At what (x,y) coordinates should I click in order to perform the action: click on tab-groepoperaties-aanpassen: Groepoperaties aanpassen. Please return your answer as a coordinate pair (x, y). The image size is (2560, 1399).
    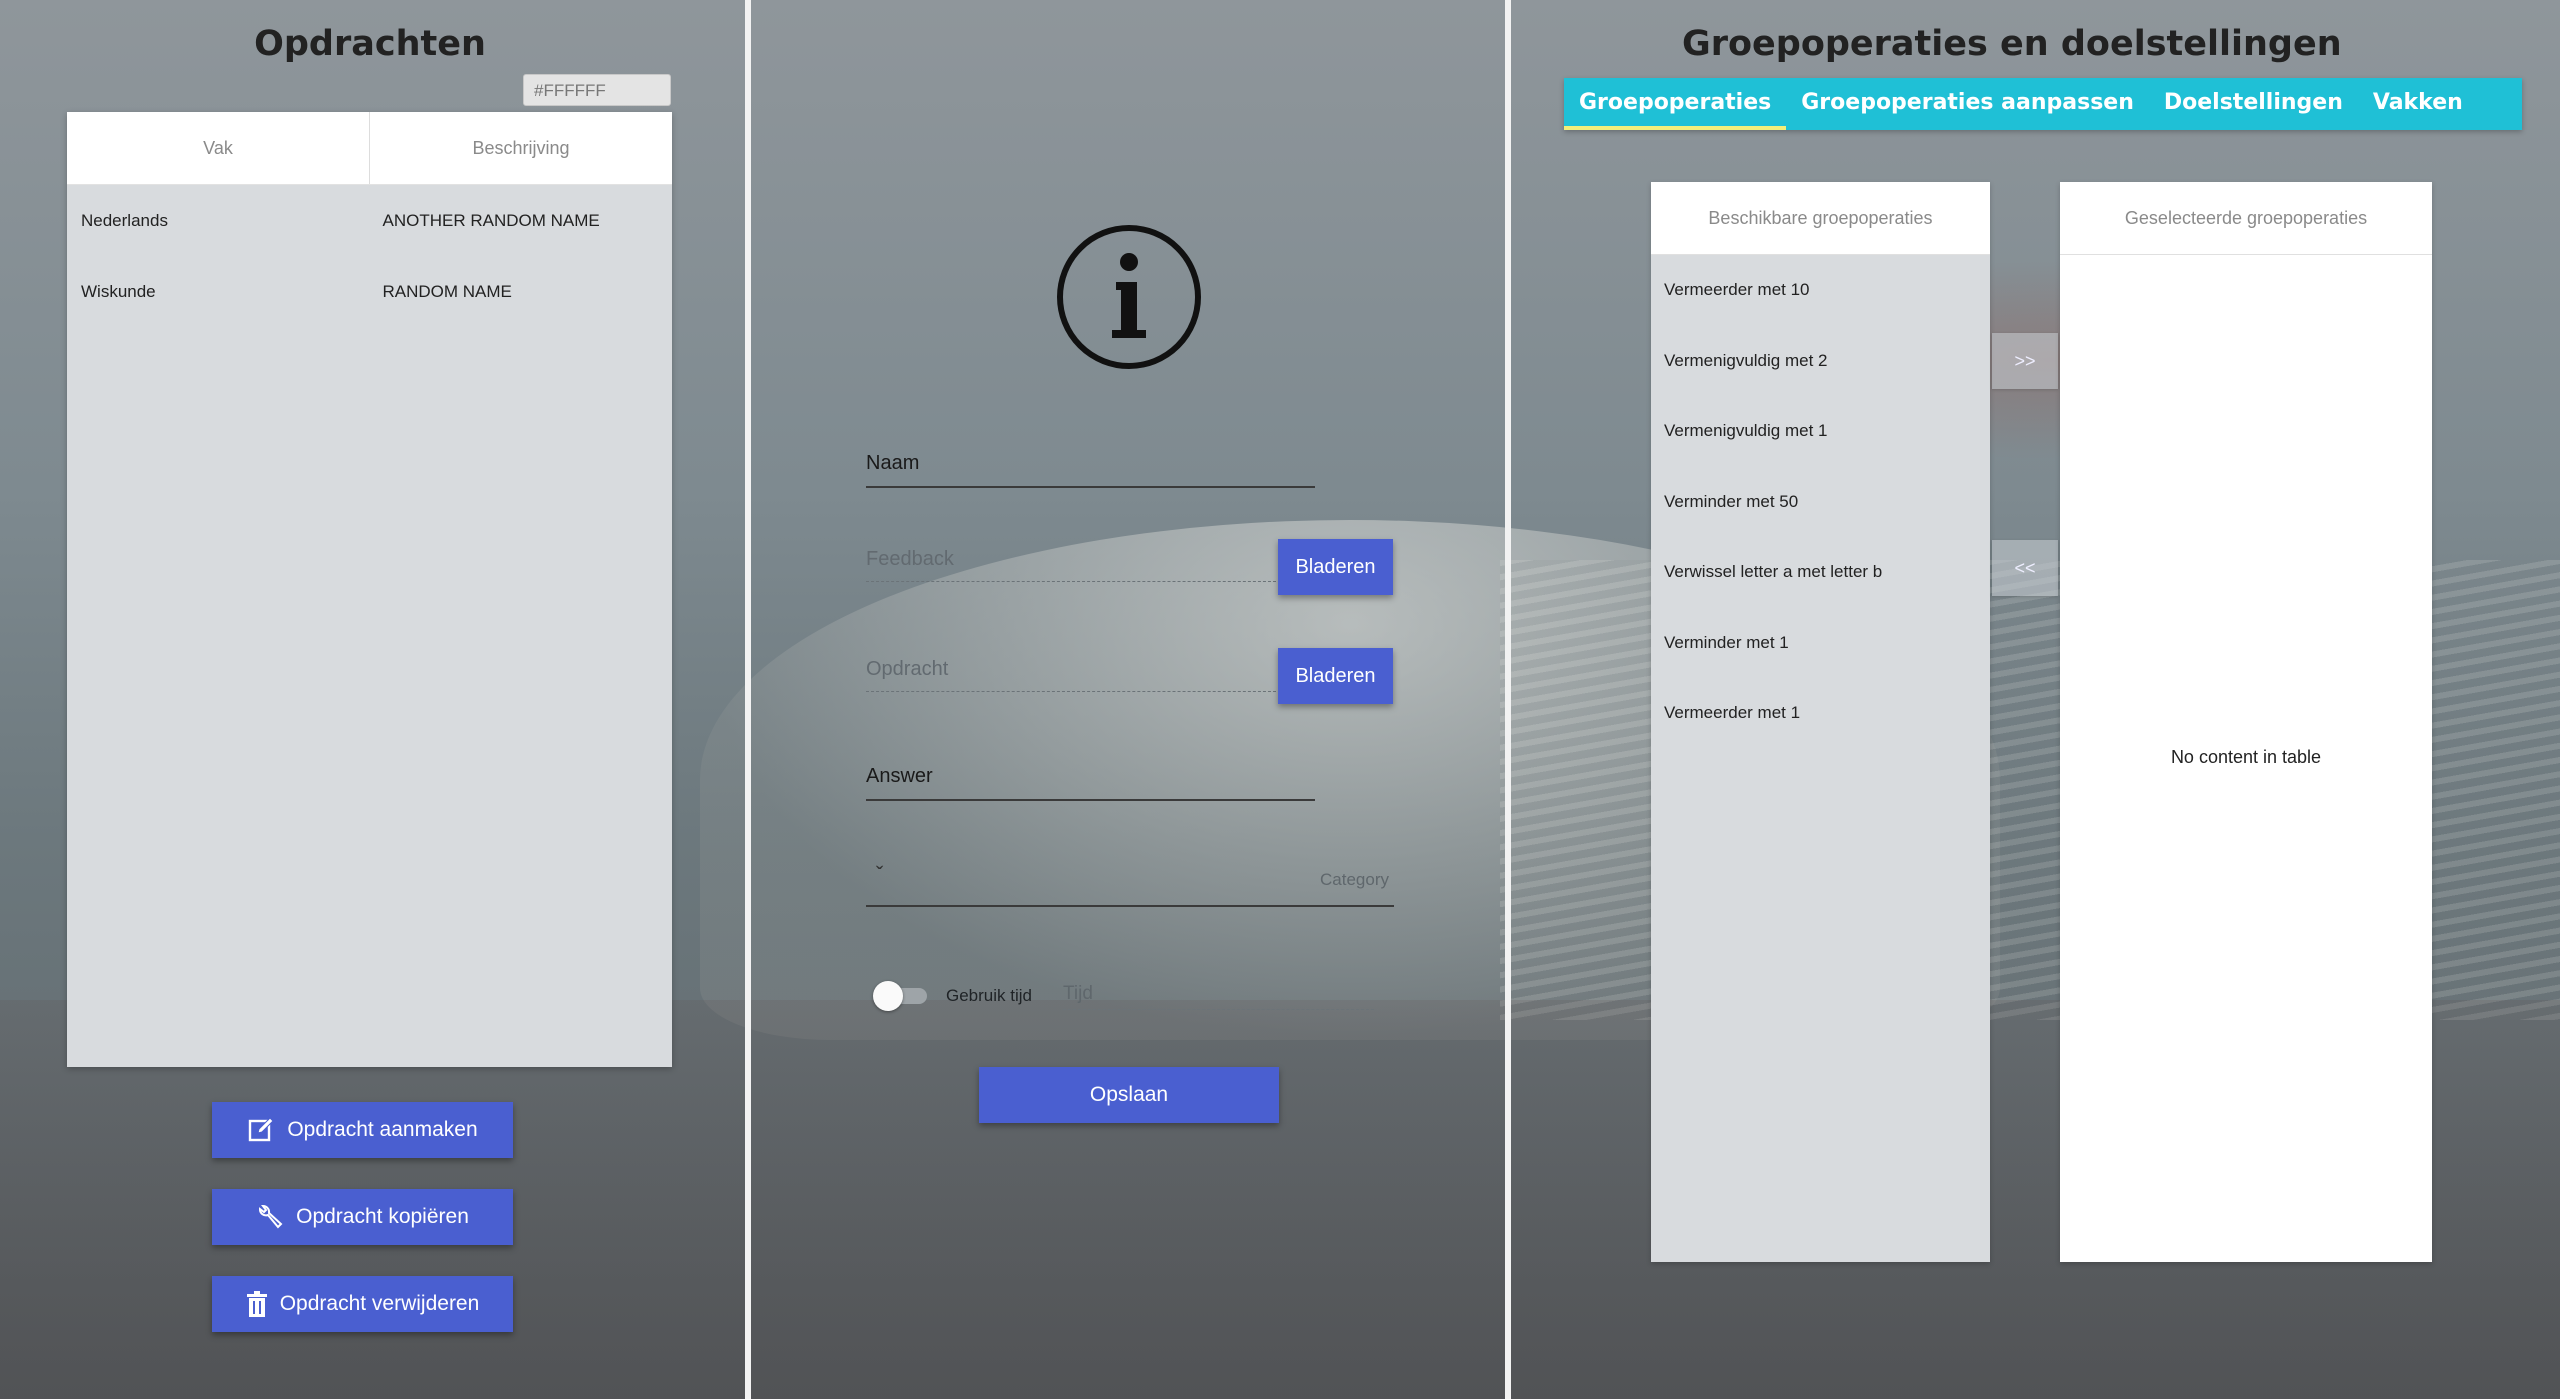
    Looking at the image, I should click on (1967, 104).